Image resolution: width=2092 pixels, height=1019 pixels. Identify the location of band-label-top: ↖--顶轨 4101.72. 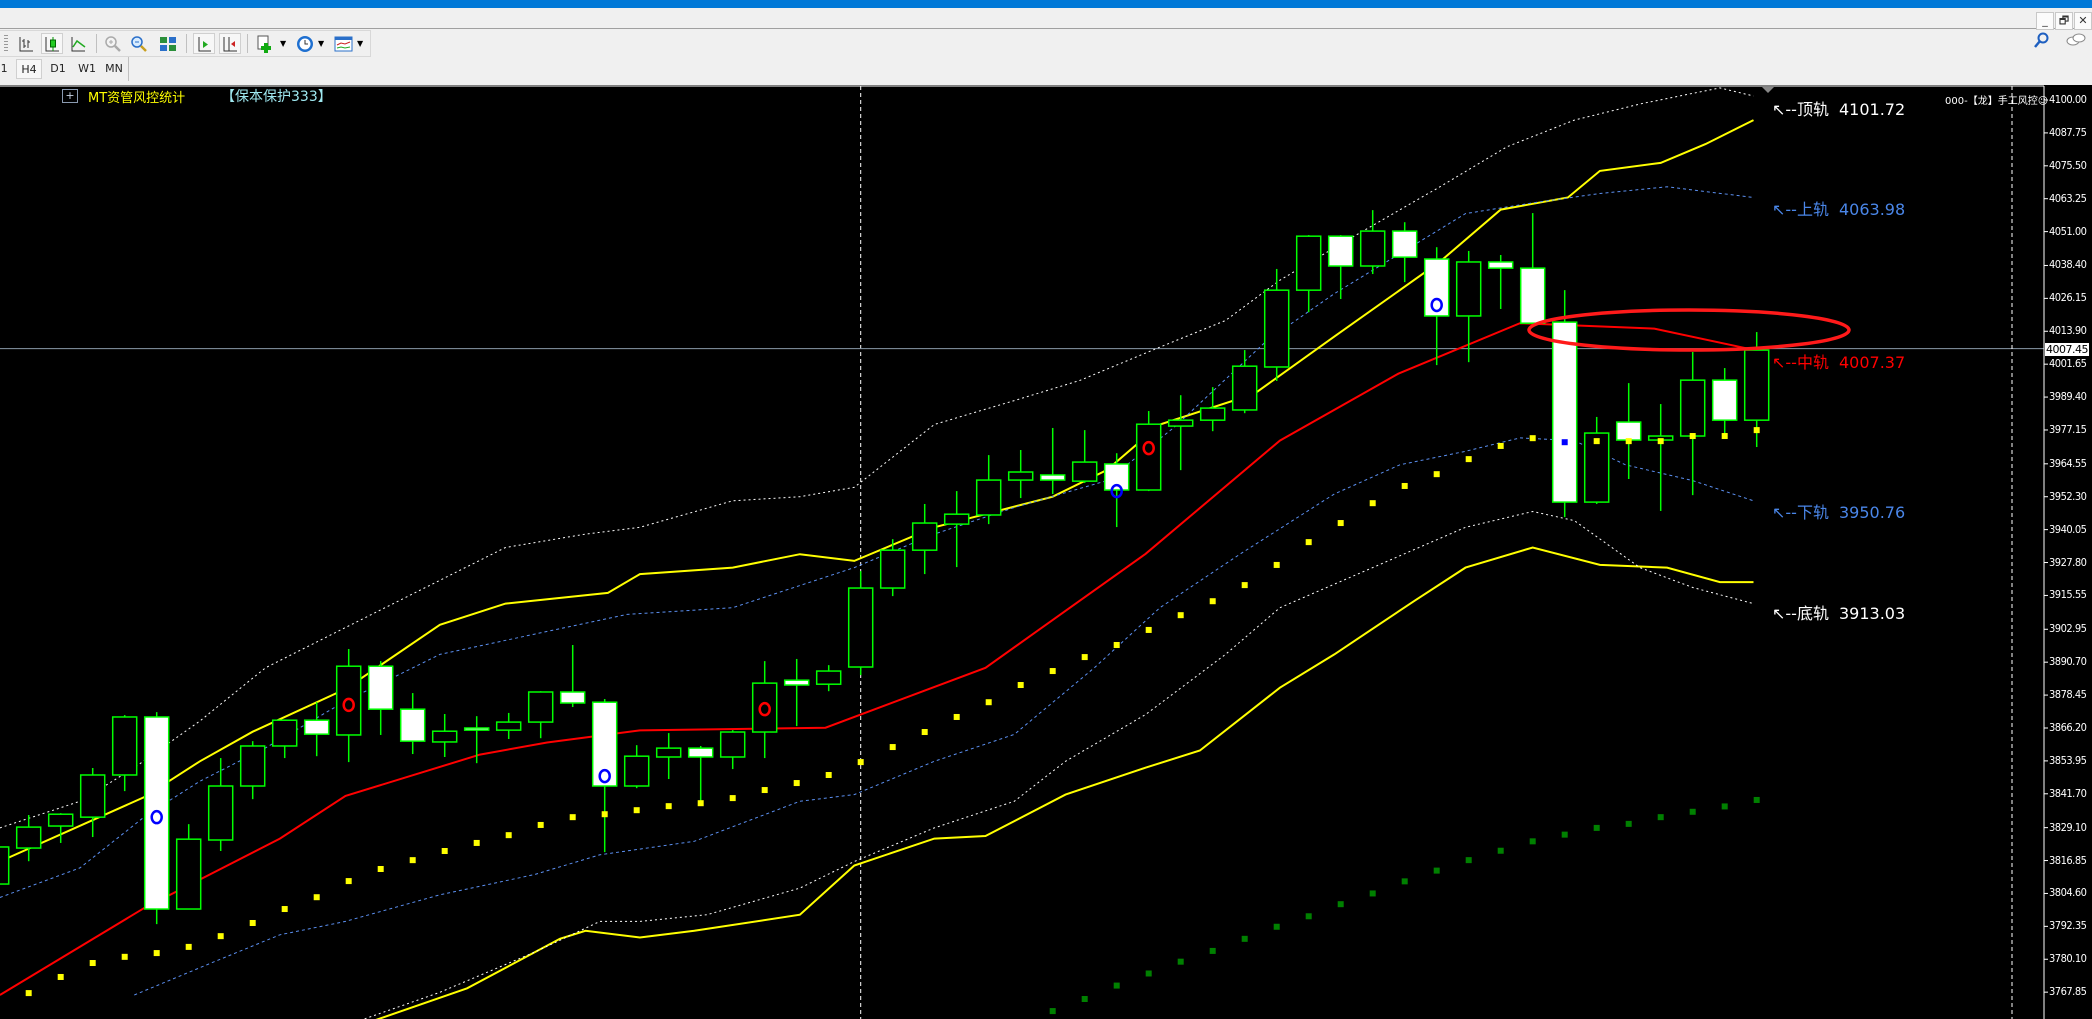
(1838, 108).